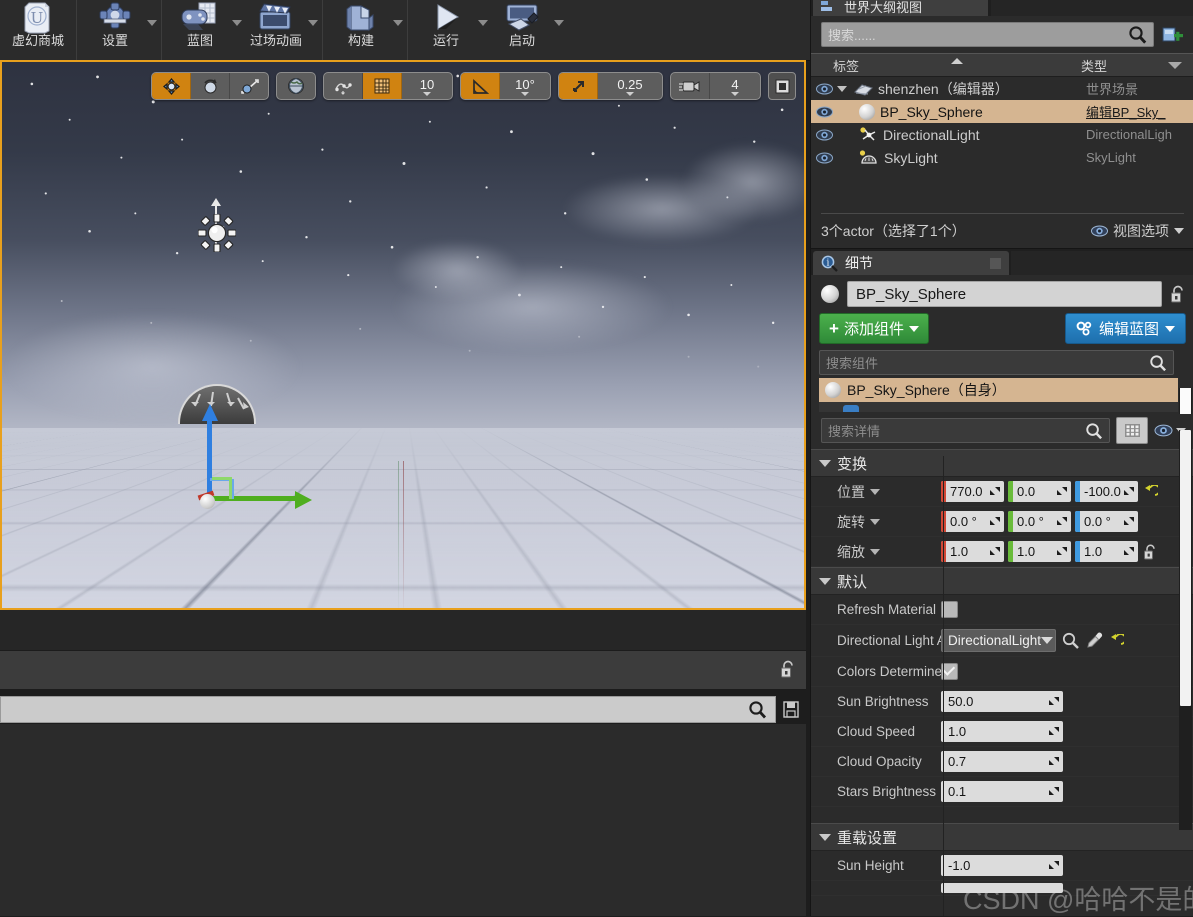 The height and width of the screenshot is (917, 1193). I want to click on actor-name-input: BP_Sky_Sphere, so click(1004, 294).